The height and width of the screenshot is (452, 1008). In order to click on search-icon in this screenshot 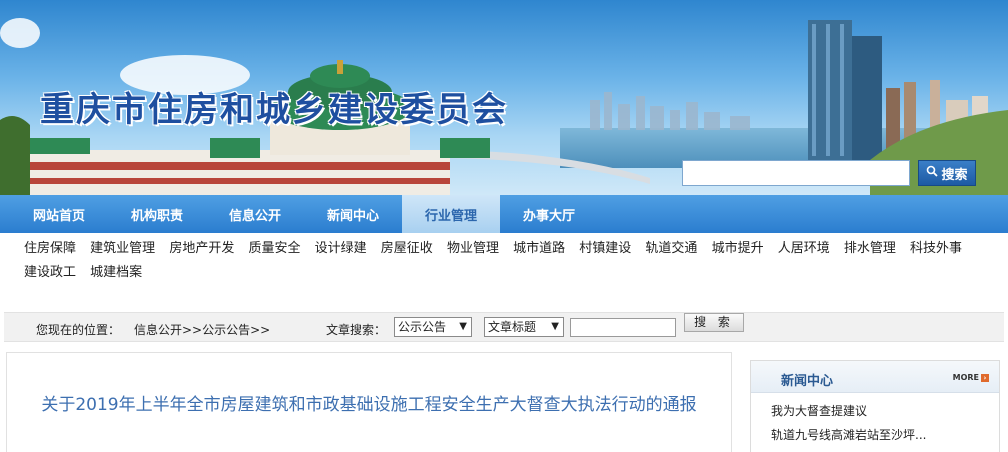, I will do `click(932, 173)`.